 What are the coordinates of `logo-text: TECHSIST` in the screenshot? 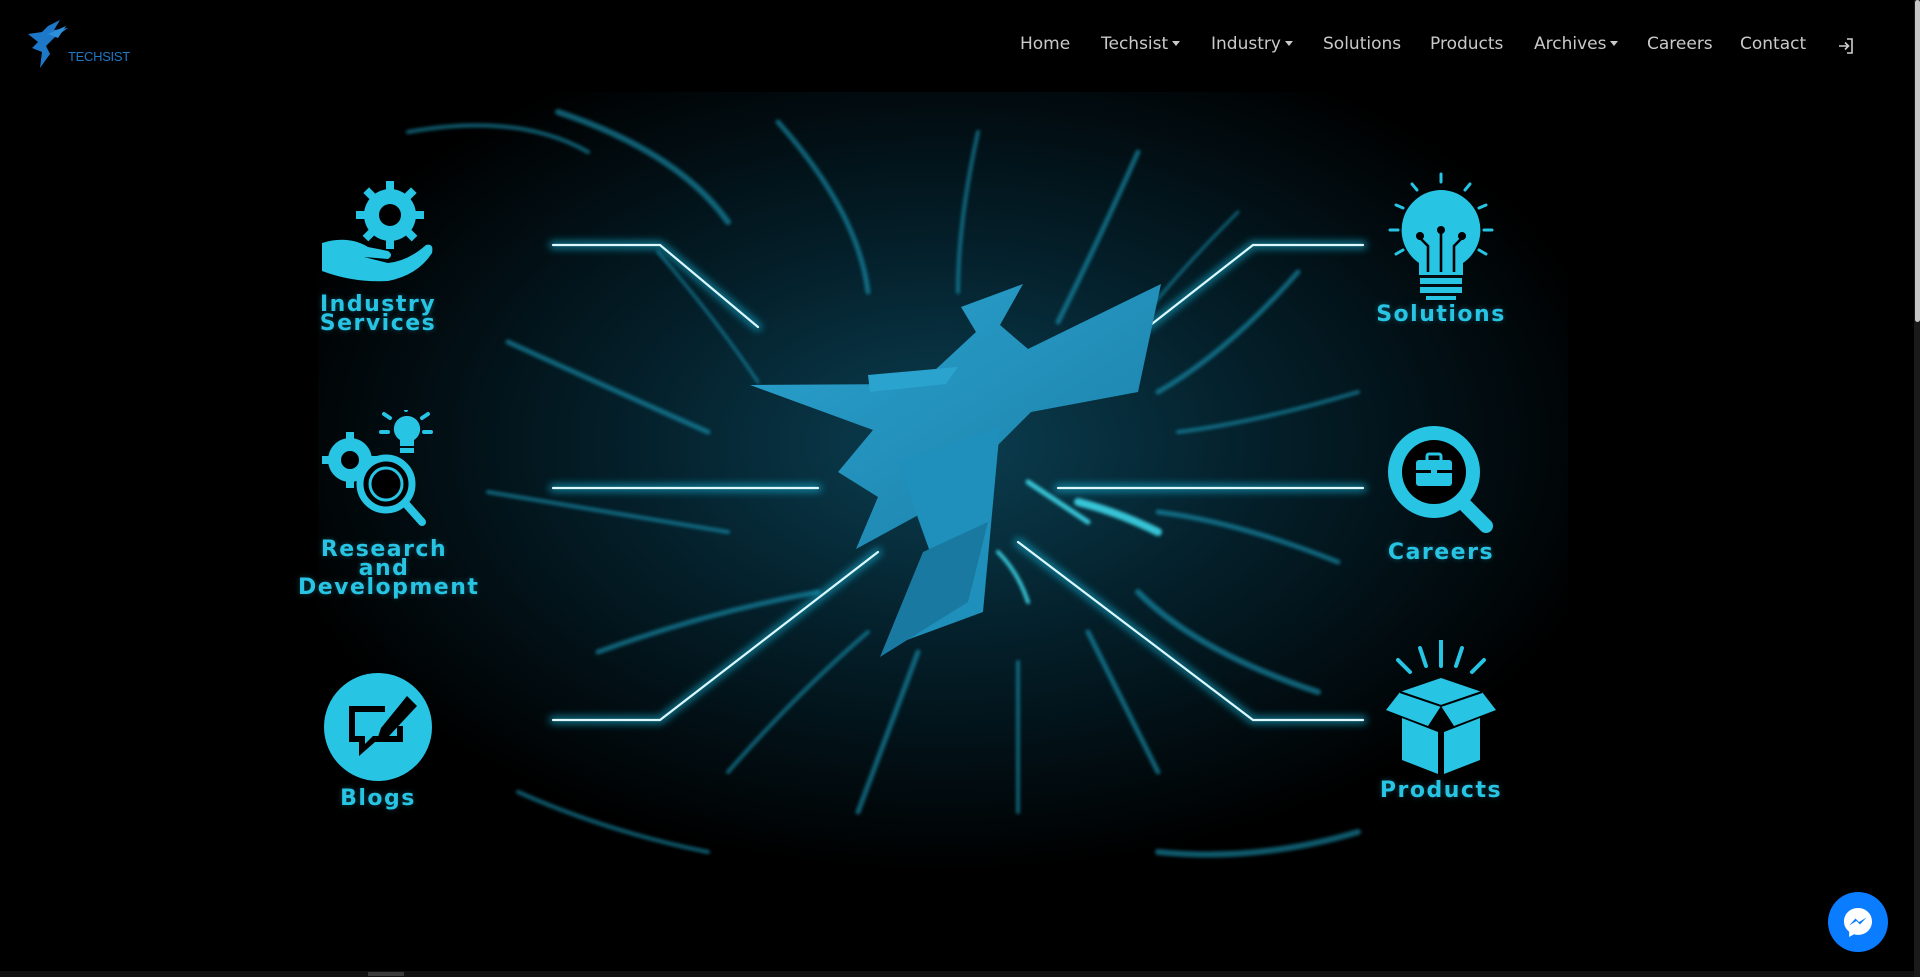 It's located at (99, 56).